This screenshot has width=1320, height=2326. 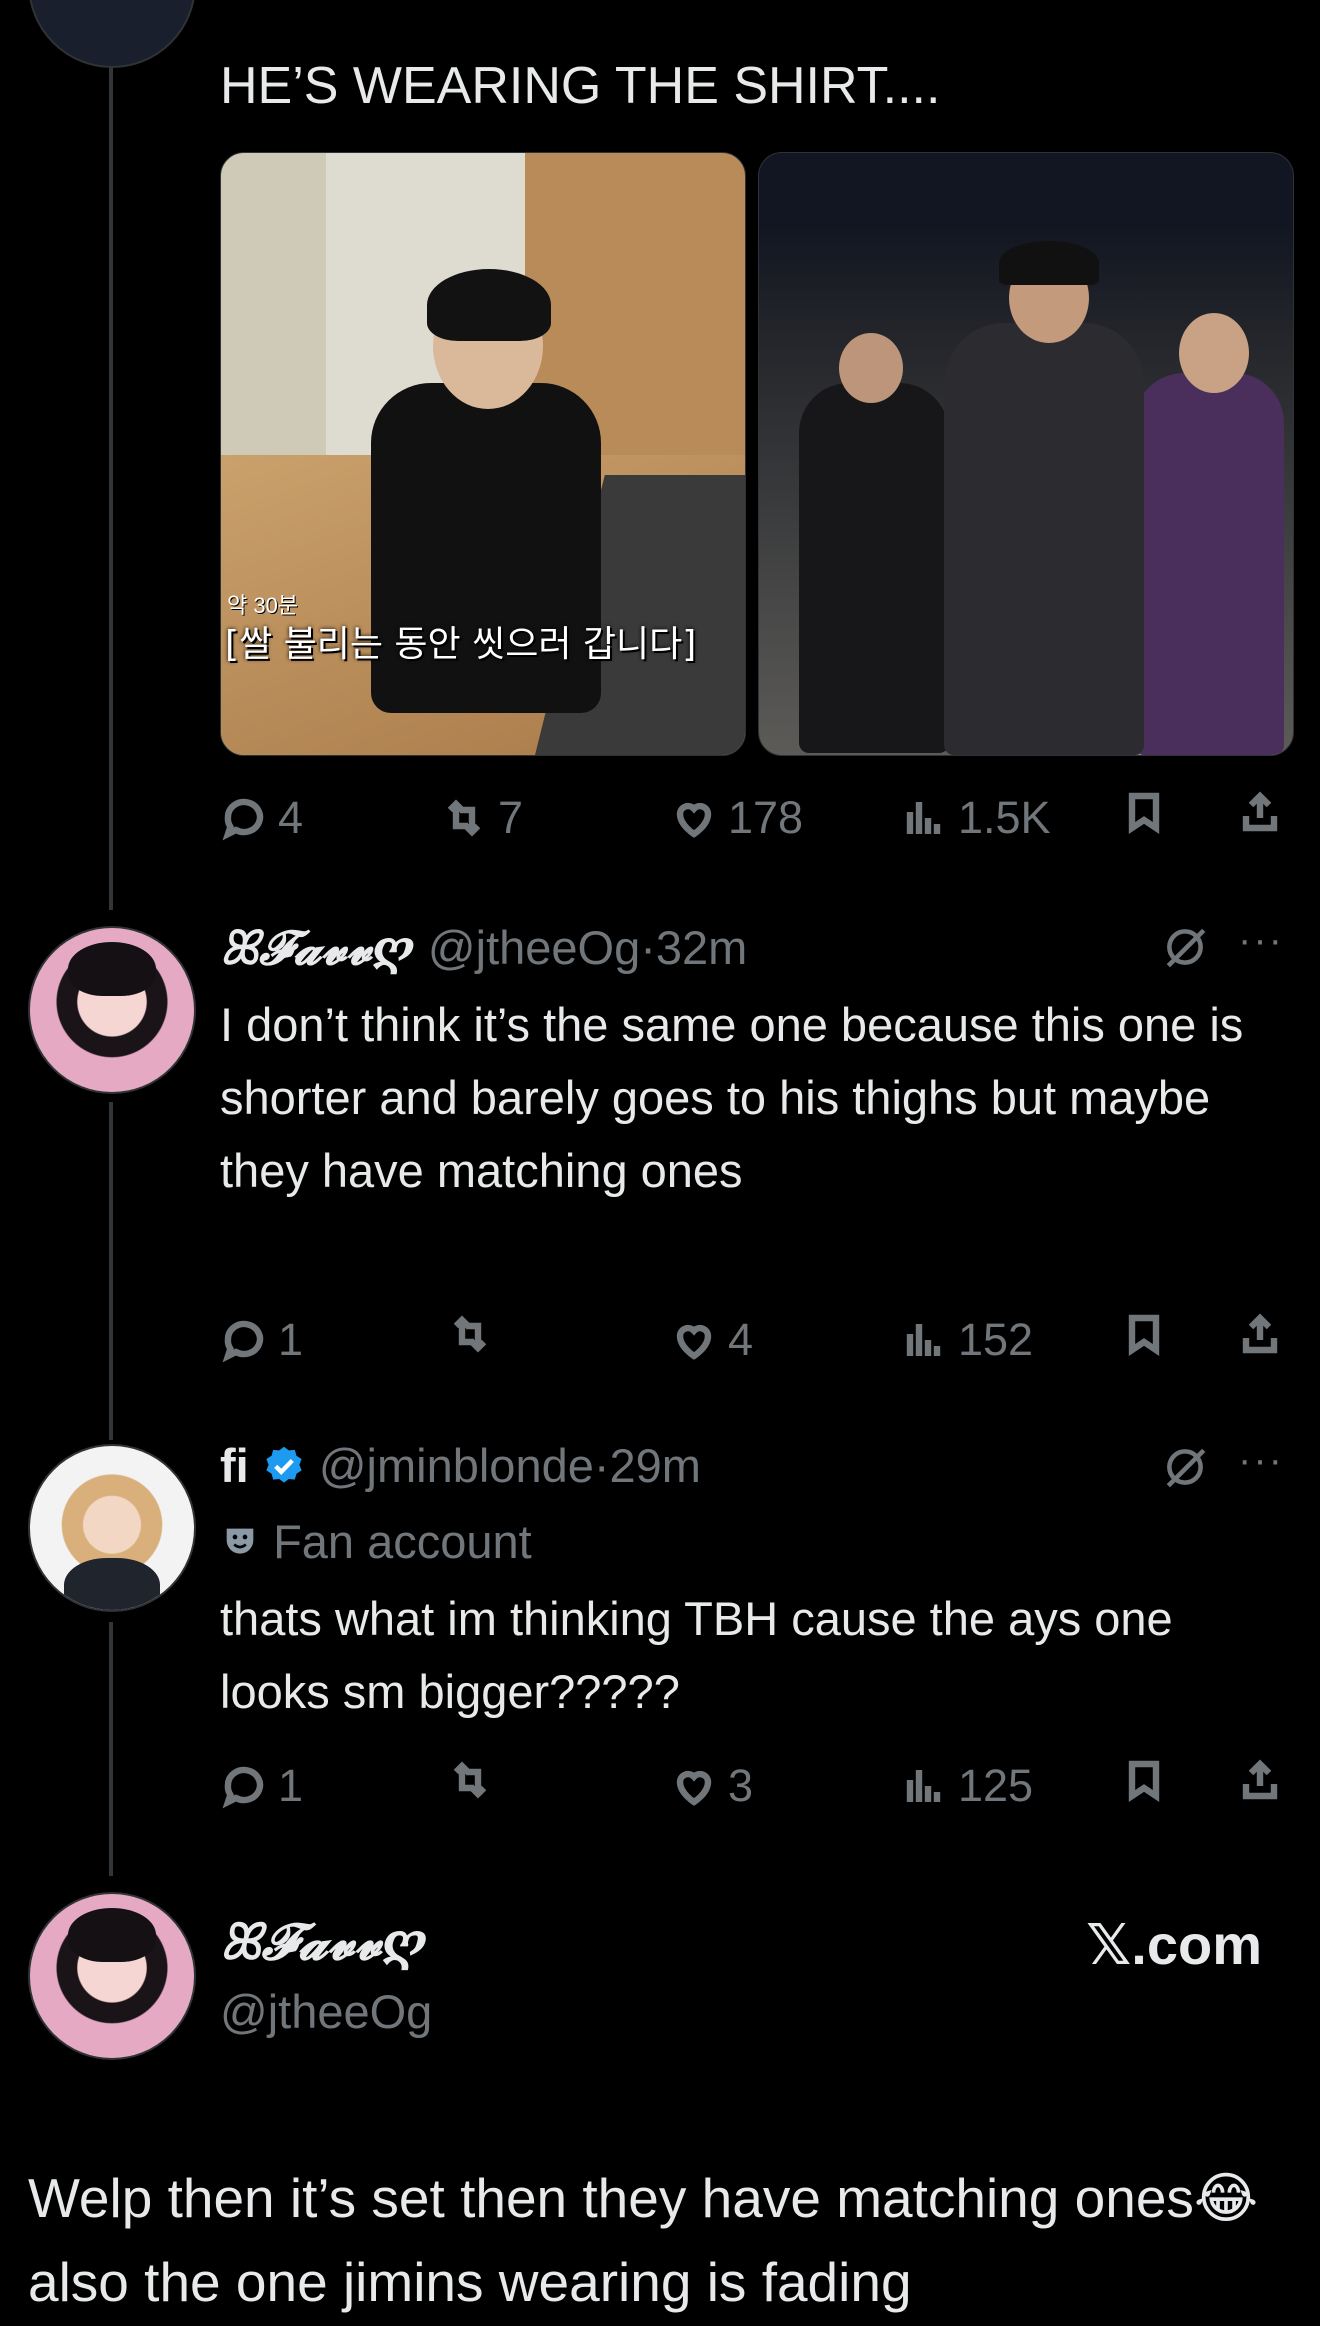 What do you see at coordinates (284, 1464) in the screenshot?
I see `verified-badge-icon` at bounding box center [284, 1464].